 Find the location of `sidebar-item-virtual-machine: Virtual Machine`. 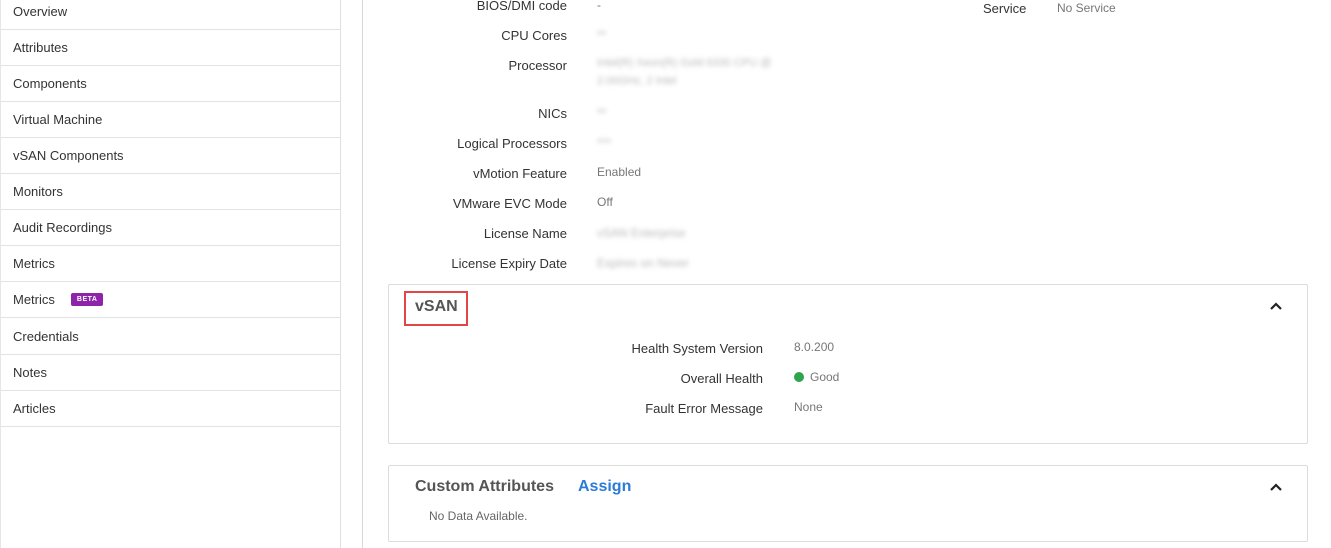

sidebar-item-virtual-machine: Virtual Machine is located at coordinates (170, 120).